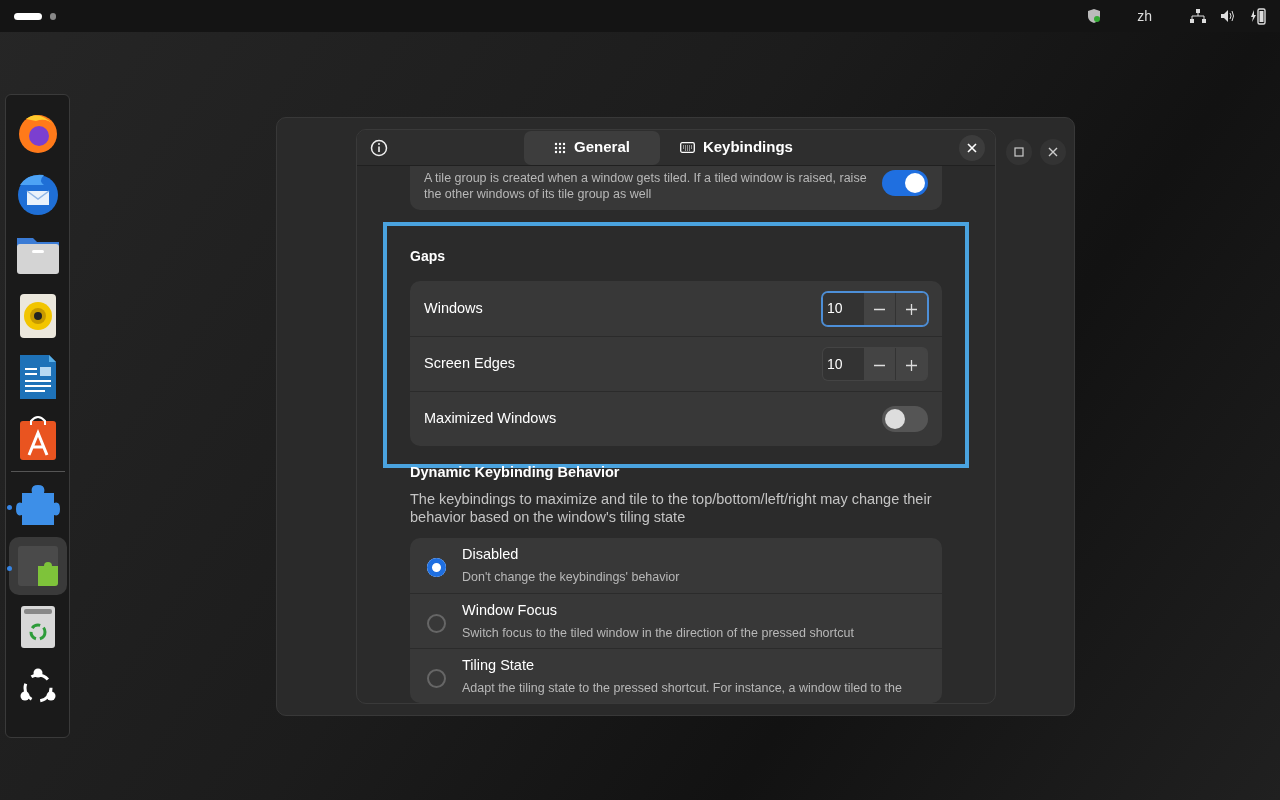  I want to click on document-icon, so click(37, 377).